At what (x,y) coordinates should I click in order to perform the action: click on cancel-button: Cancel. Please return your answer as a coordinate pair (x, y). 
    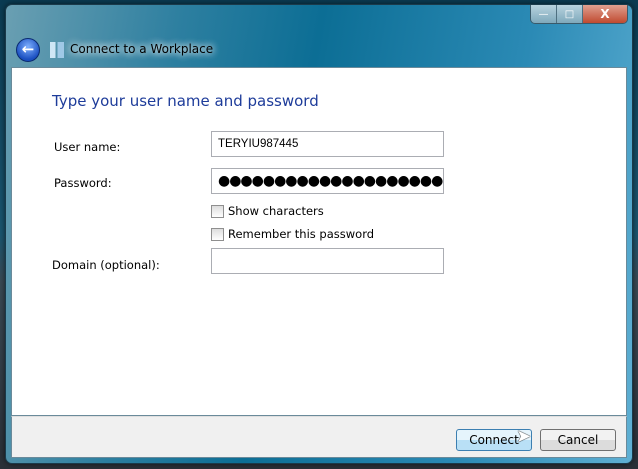
    Looking at the image, I should click on (578, 440).